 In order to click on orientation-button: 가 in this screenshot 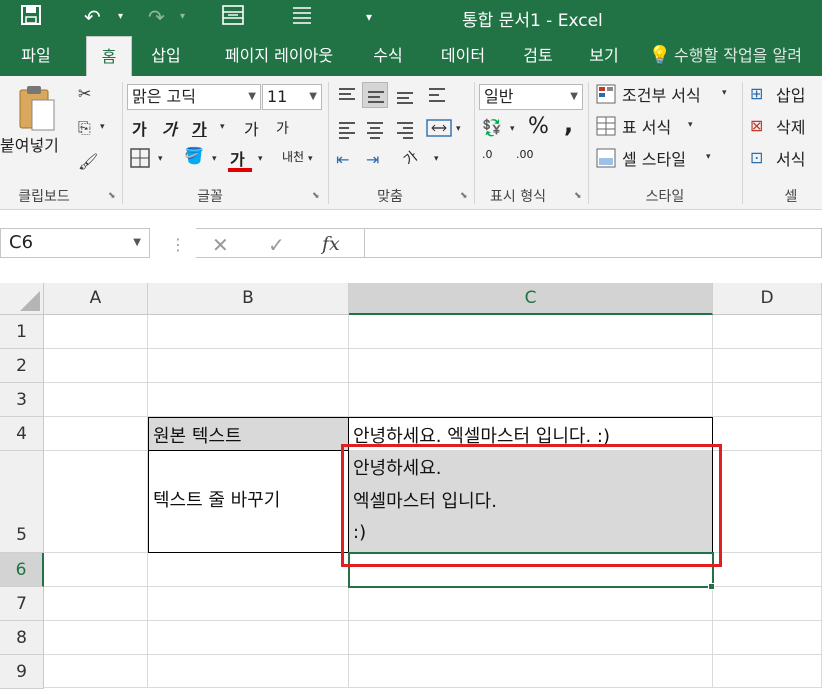, I will do `click(410, 158)`.